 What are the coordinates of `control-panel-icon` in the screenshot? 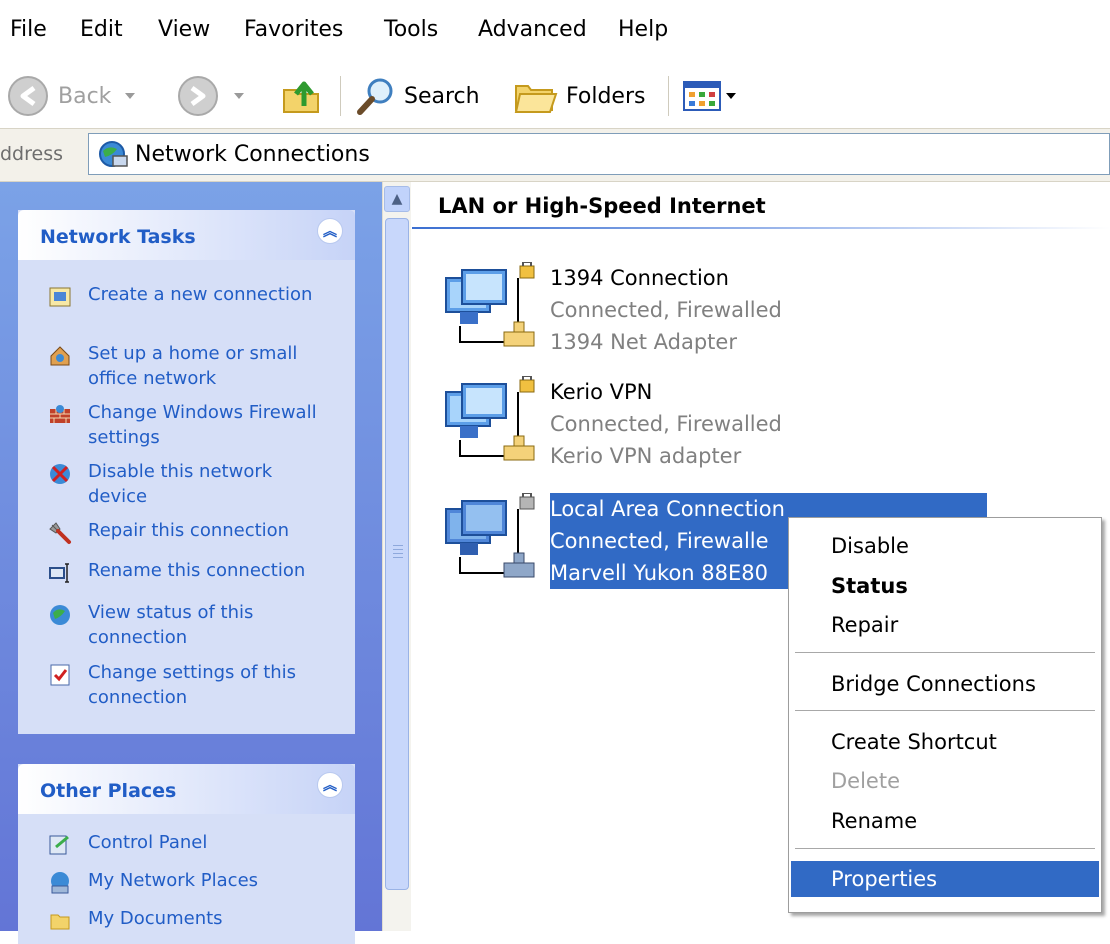 It's located at (59, 845).